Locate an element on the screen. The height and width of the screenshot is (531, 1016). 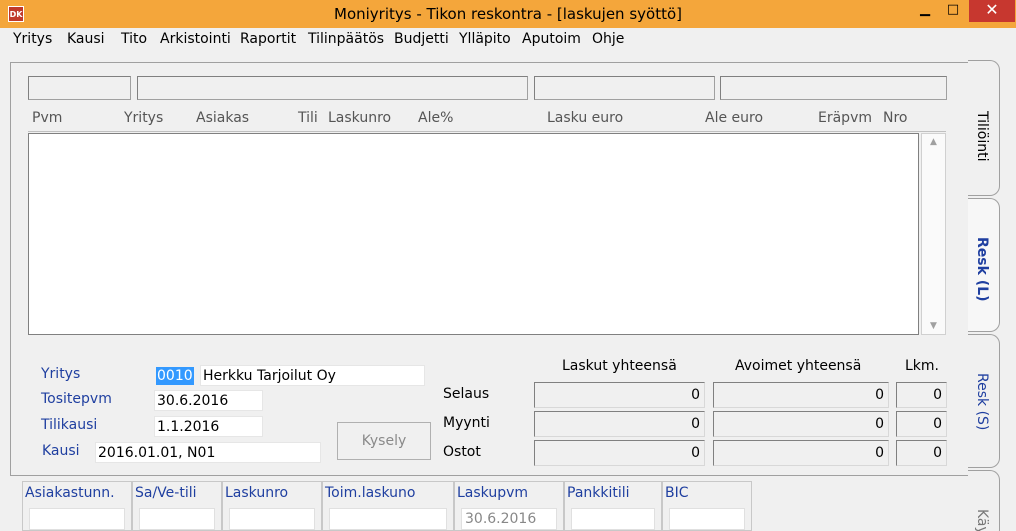
col-pvm: Pvm is located at coordinates (47, 118).